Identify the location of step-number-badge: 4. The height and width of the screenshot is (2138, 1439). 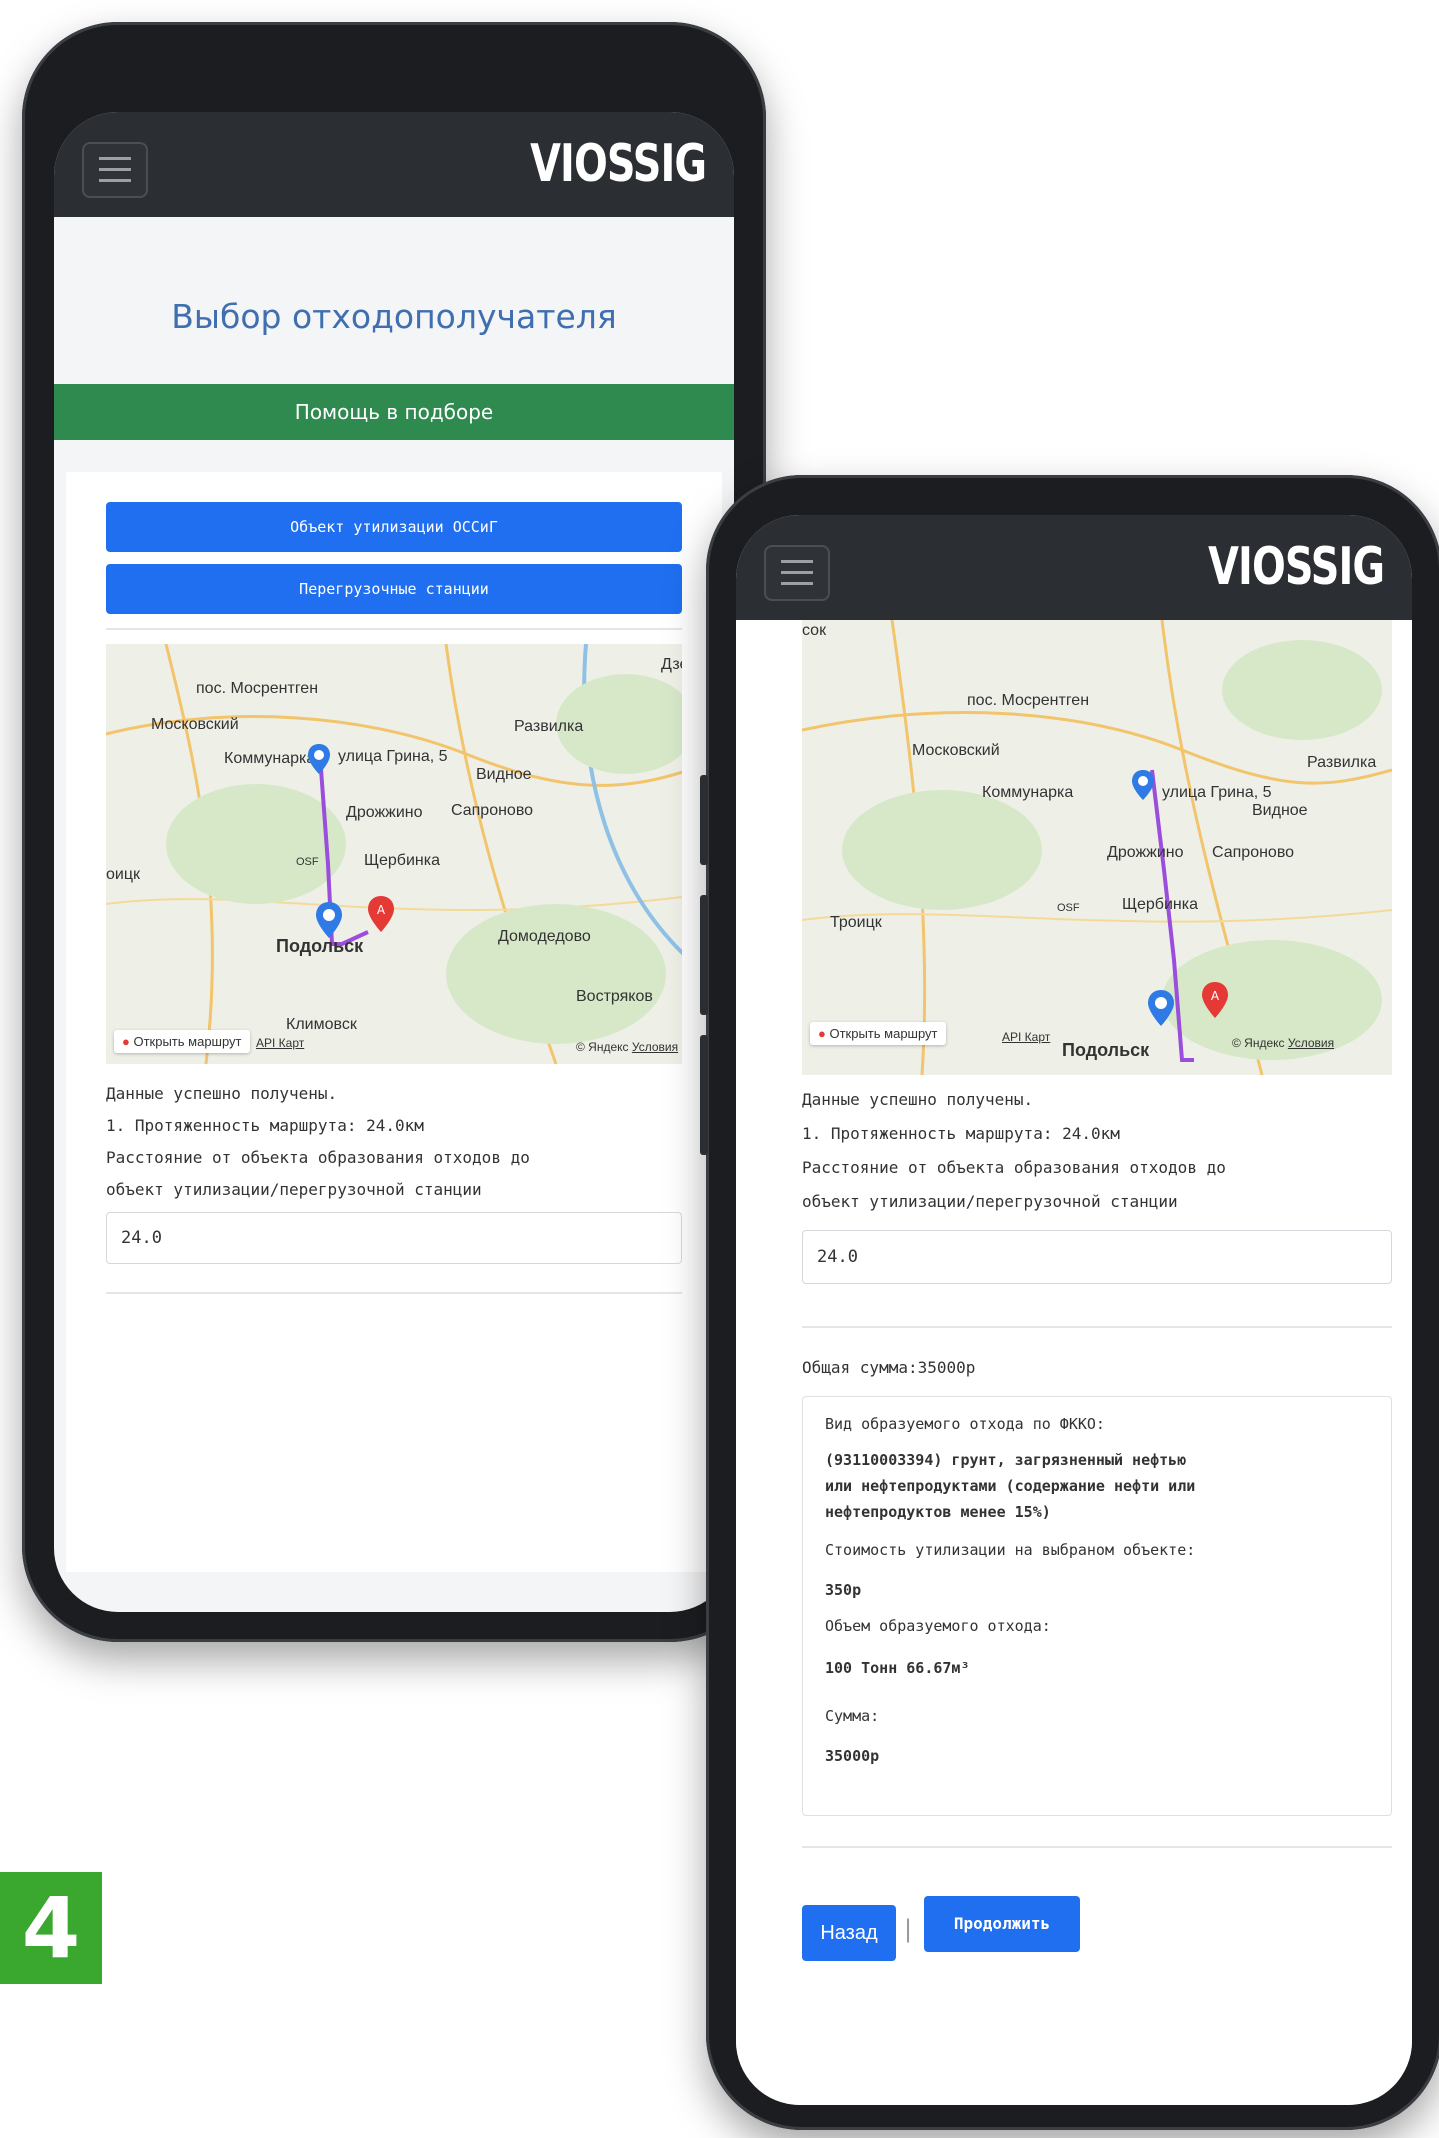
(51, 1928).